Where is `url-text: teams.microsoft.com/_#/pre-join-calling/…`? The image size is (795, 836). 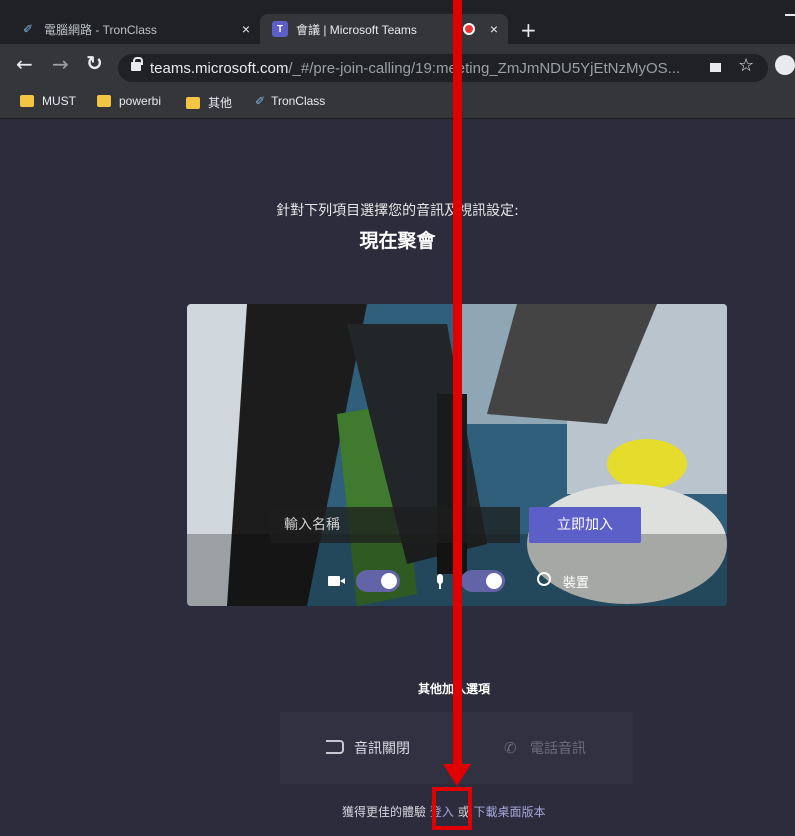
url-text: teams.microsoft.com/_#/pre-join-calling/… is located at coordinates (415, 68).